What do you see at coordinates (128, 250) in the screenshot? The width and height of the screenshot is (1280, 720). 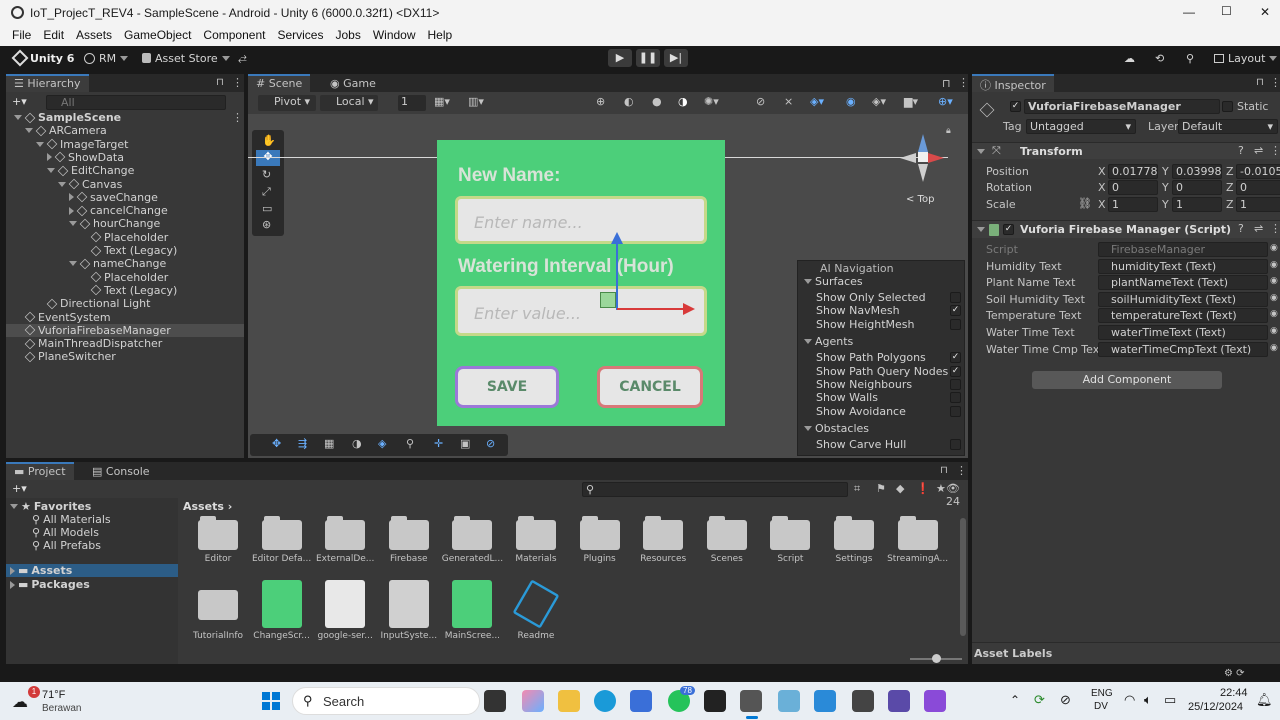 I see `hierarchy-item: Text (Legacy)` at bounding box center [128, 250].